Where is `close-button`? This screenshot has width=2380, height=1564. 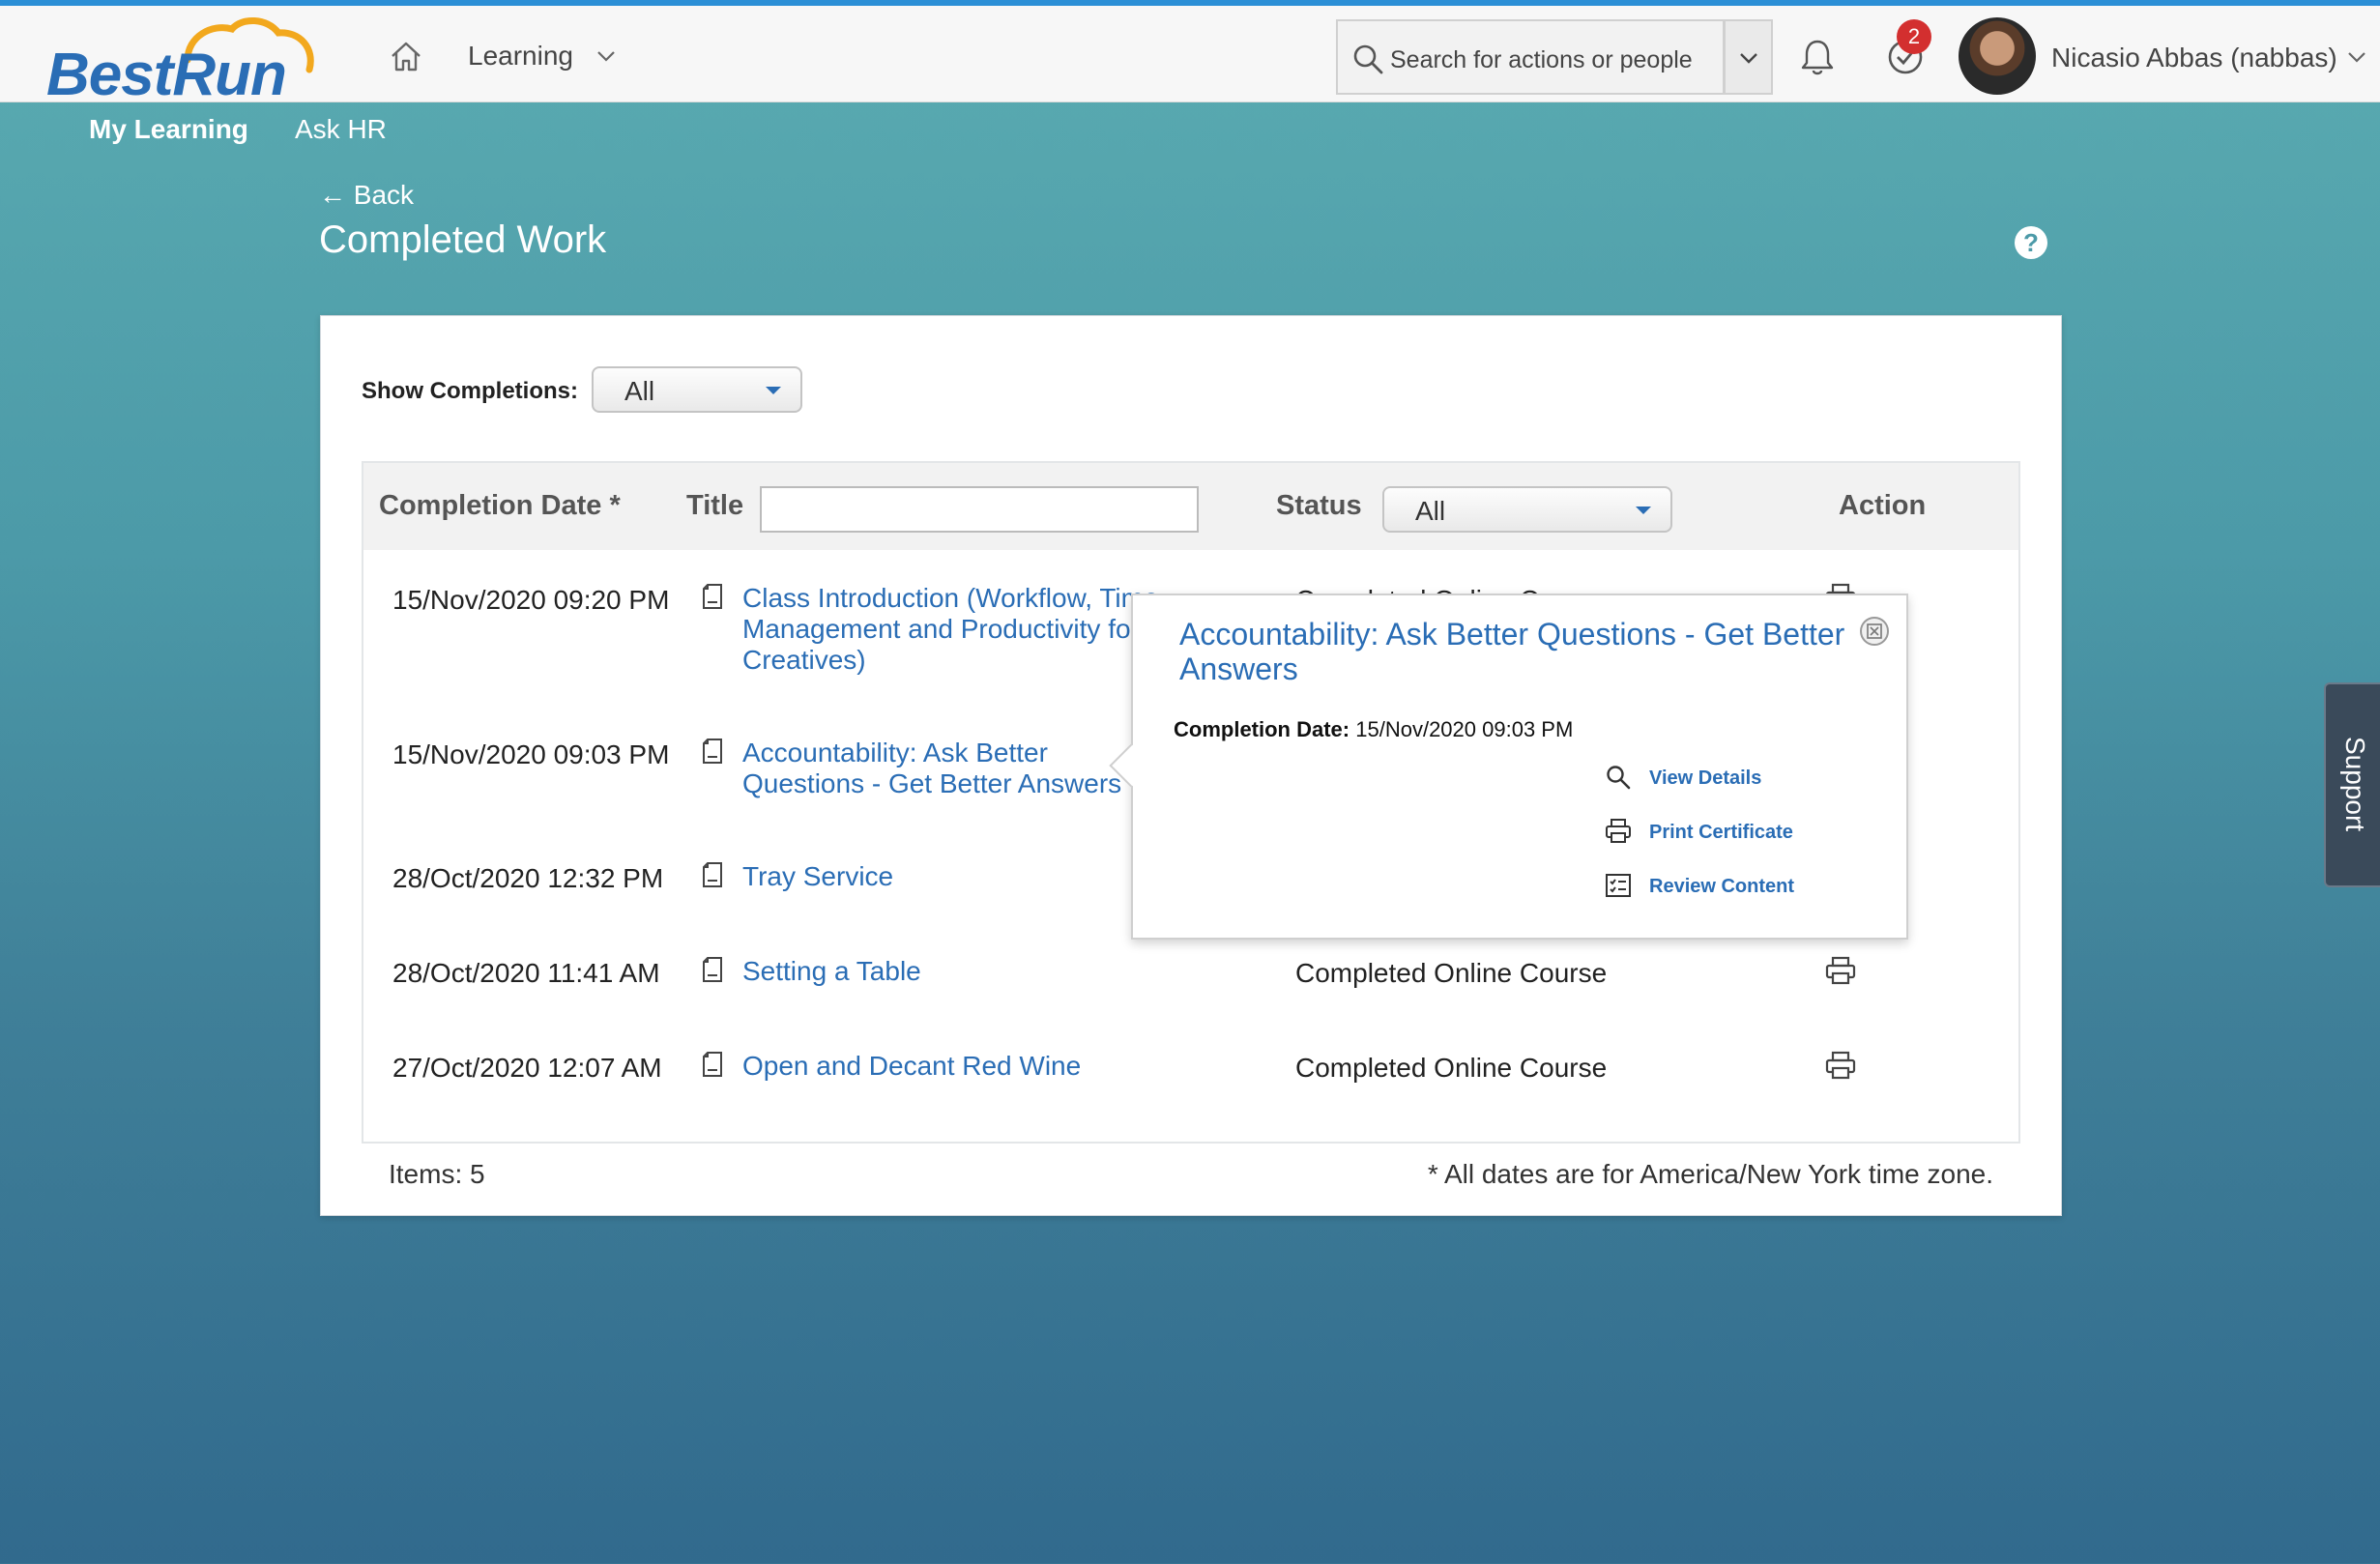
close-button is located at coordinates (1875, 631).